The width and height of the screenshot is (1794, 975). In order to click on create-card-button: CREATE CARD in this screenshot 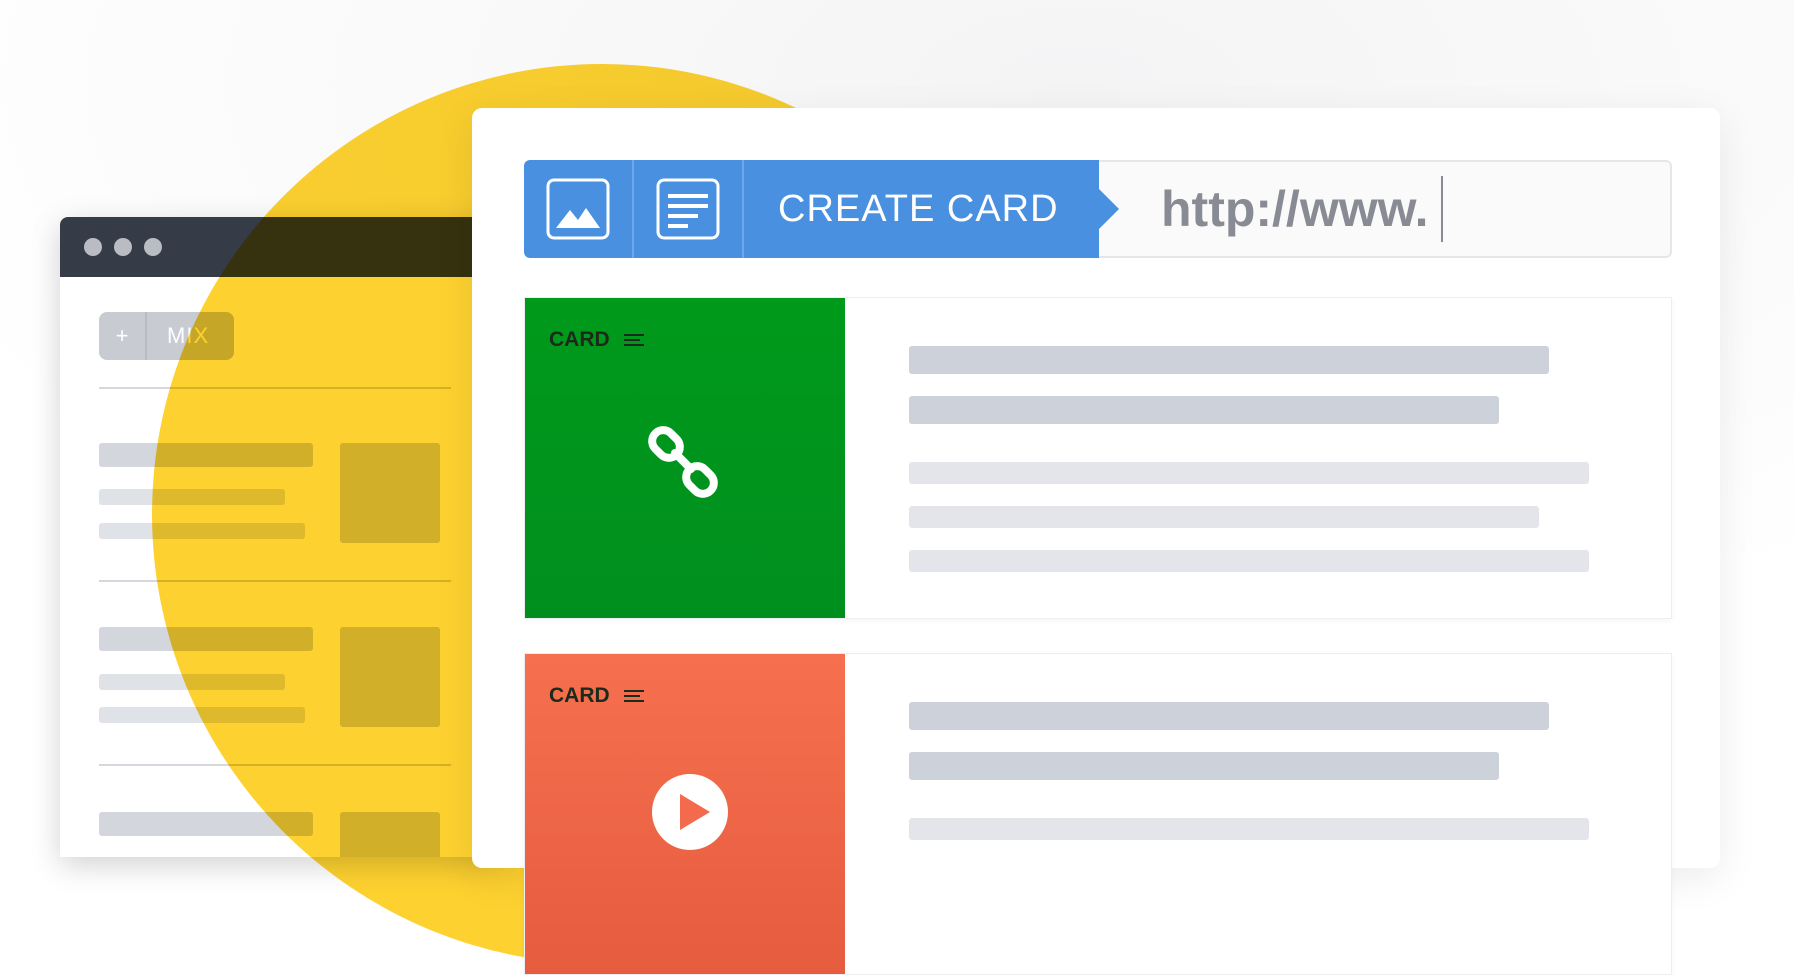, I will do `click(931, 209)`.